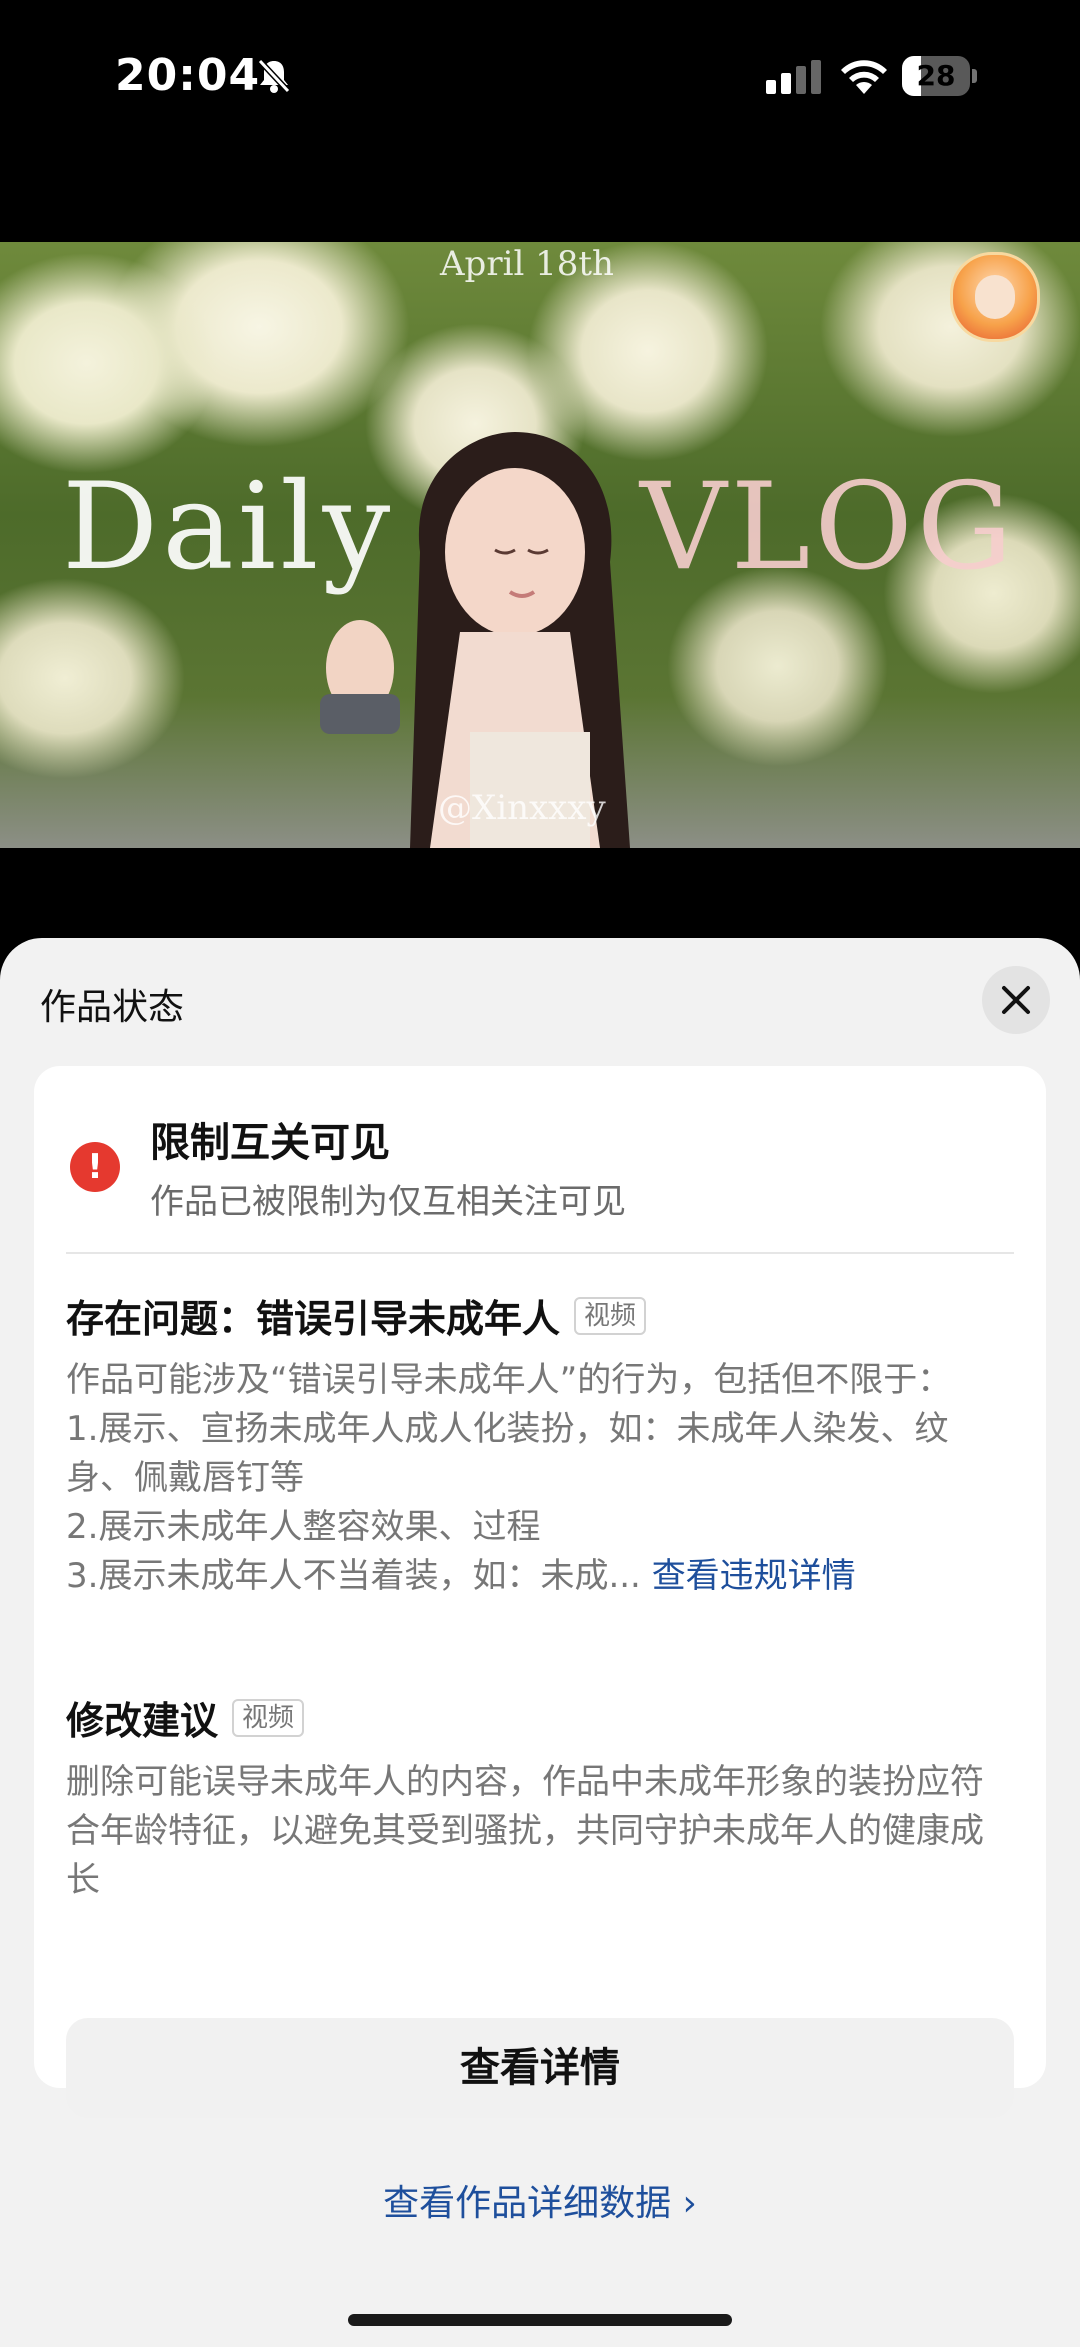  Describe the element at coordinates (527, 264) in the screenshot. I see `video-overlay-date: April 18th` at that location.